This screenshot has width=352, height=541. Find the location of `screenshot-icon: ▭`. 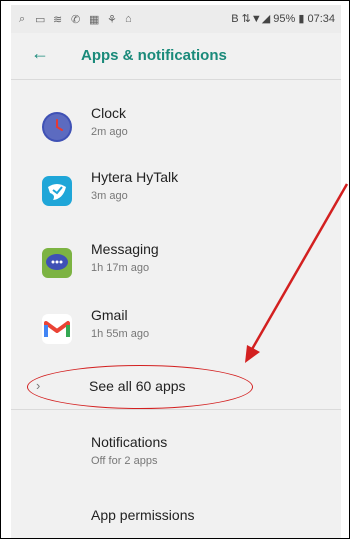

screenshot-icon: ▭ is located at coordinates (40, 20).